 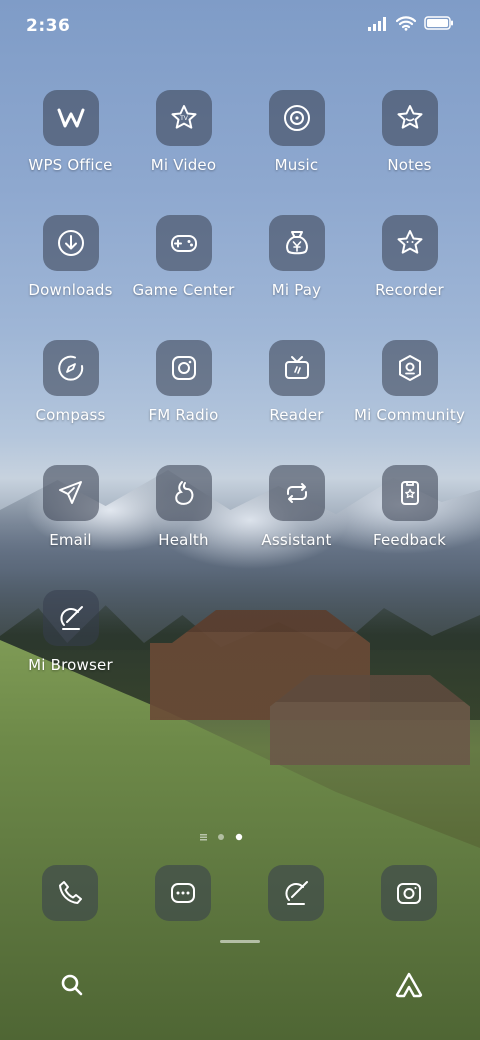 What do you see at coordinates (409, 368) in the screenshot?
I see `mi-community-icon` at bounding box center [409, 368].